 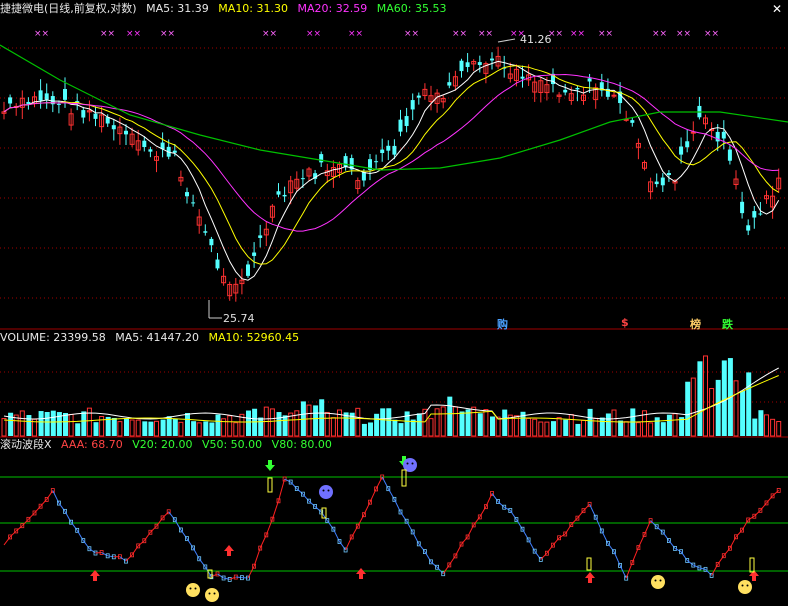 What do you see at coordinates (92, 444) in the screenshot?
I see `aaa-value: AAA: 68.70` at bounding box center [92, 444].